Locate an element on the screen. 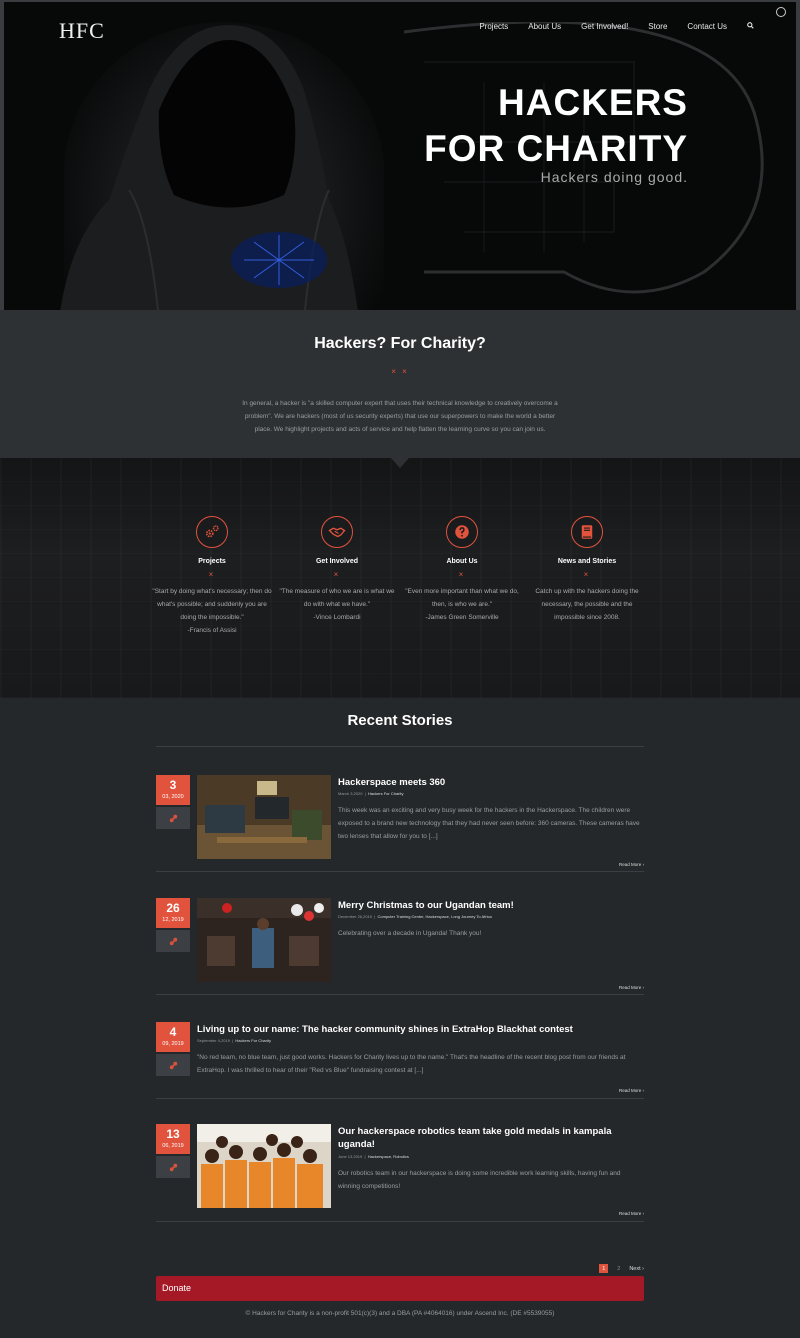 Image resolution: width=800 pixels, height=1338 pixels. gears-icon is located at coordinates (212, 532).